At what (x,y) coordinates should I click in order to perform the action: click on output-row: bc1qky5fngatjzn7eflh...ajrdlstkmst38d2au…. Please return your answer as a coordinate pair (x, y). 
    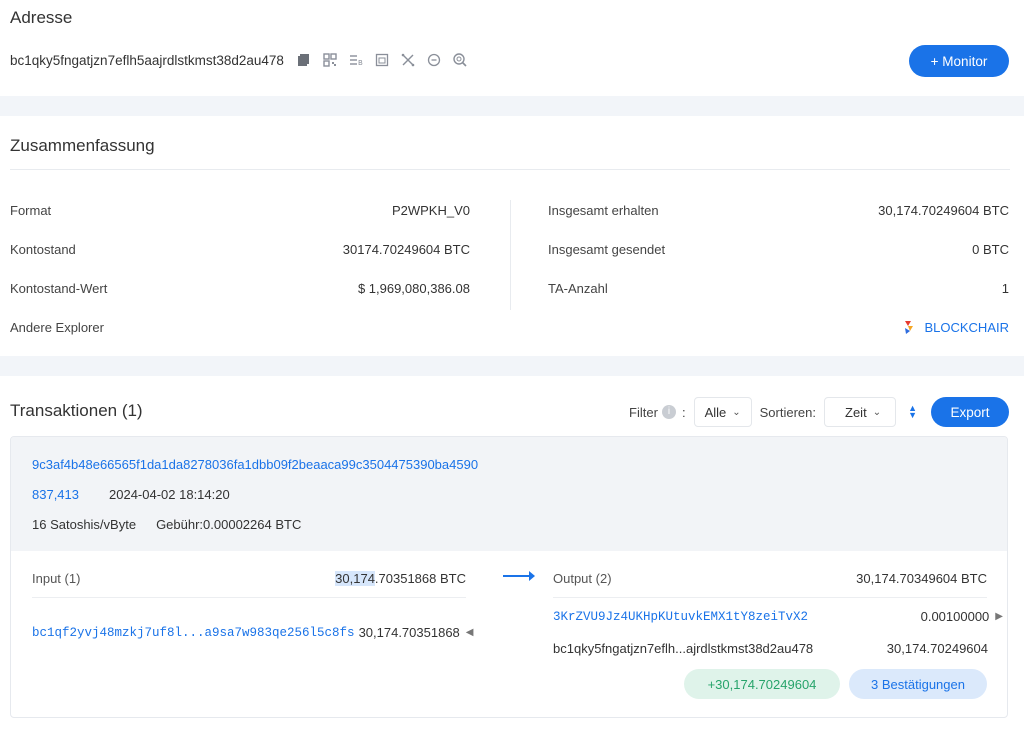
    Looking at the image, I should click on (778, 648).